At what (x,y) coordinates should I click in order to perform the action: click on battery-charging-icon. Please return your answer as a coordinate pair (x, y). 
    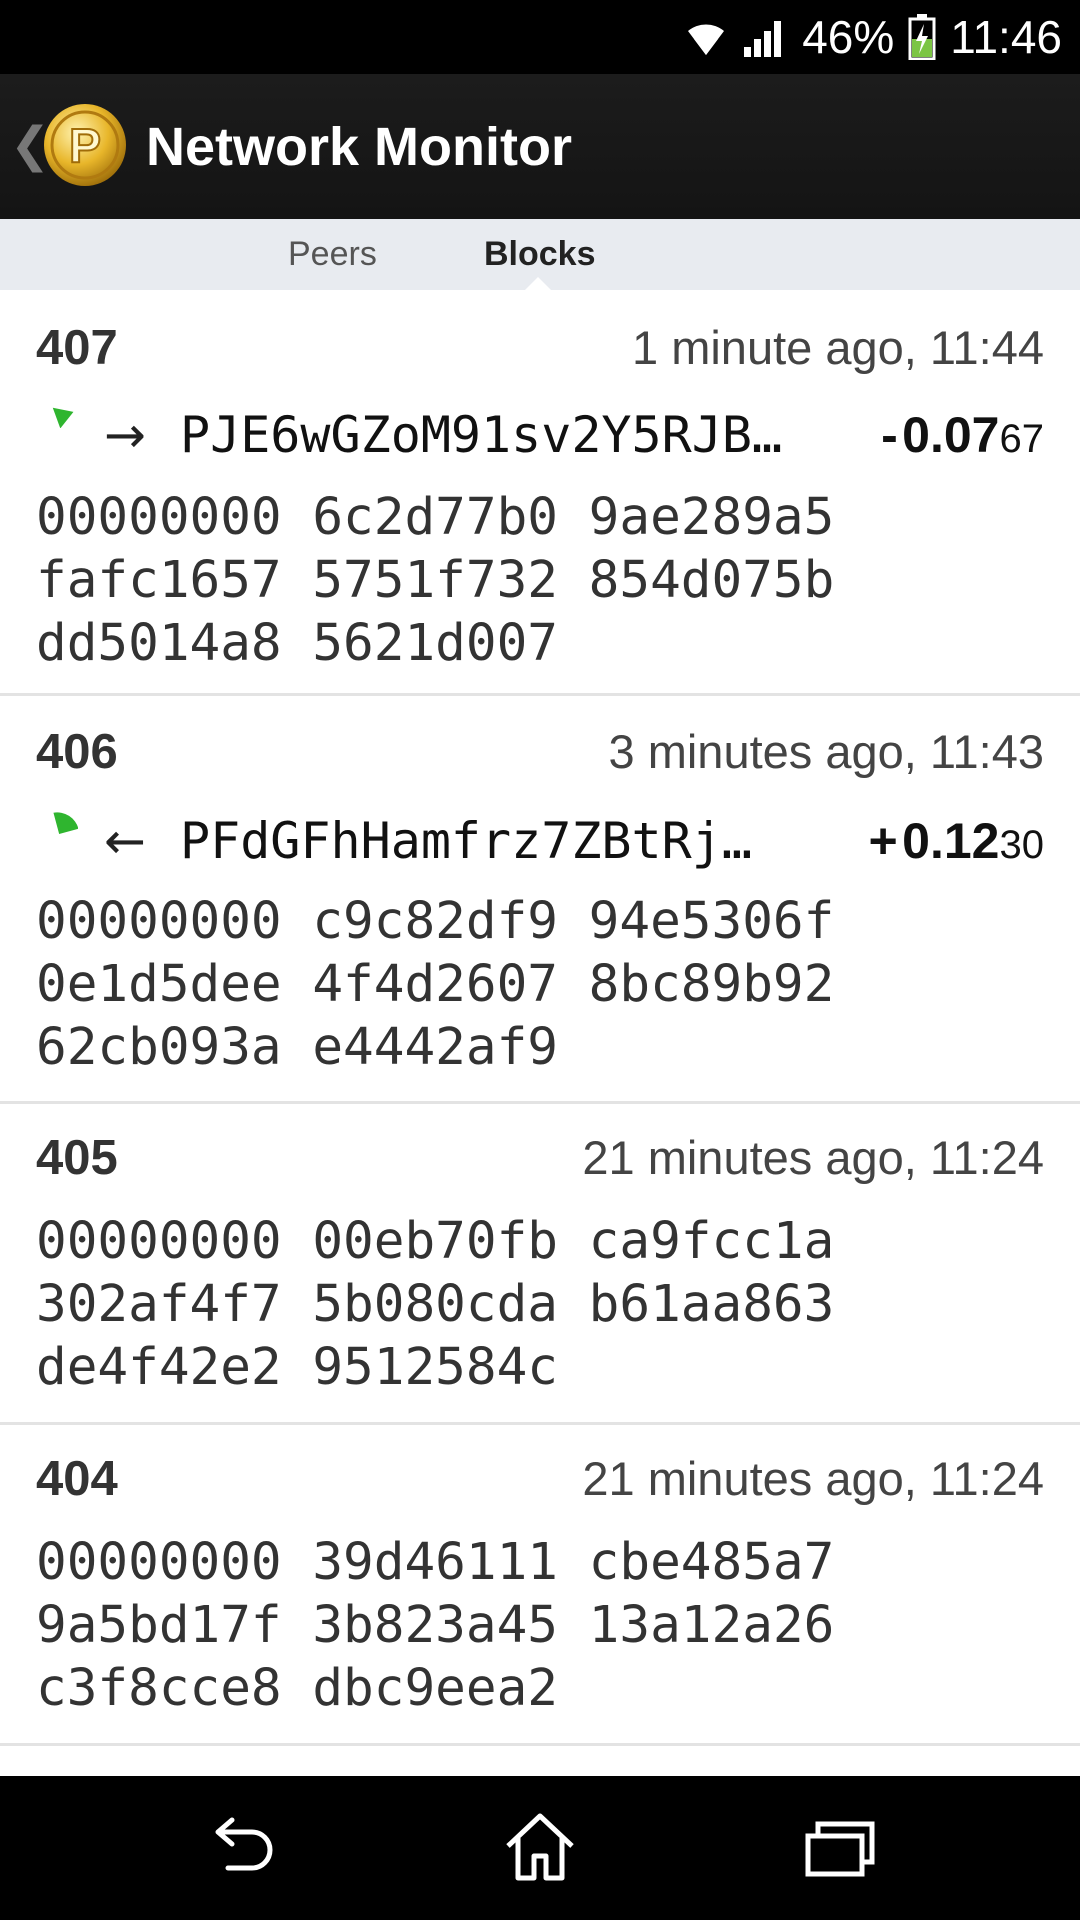
    Looking at the image, I should click on (922, 37).